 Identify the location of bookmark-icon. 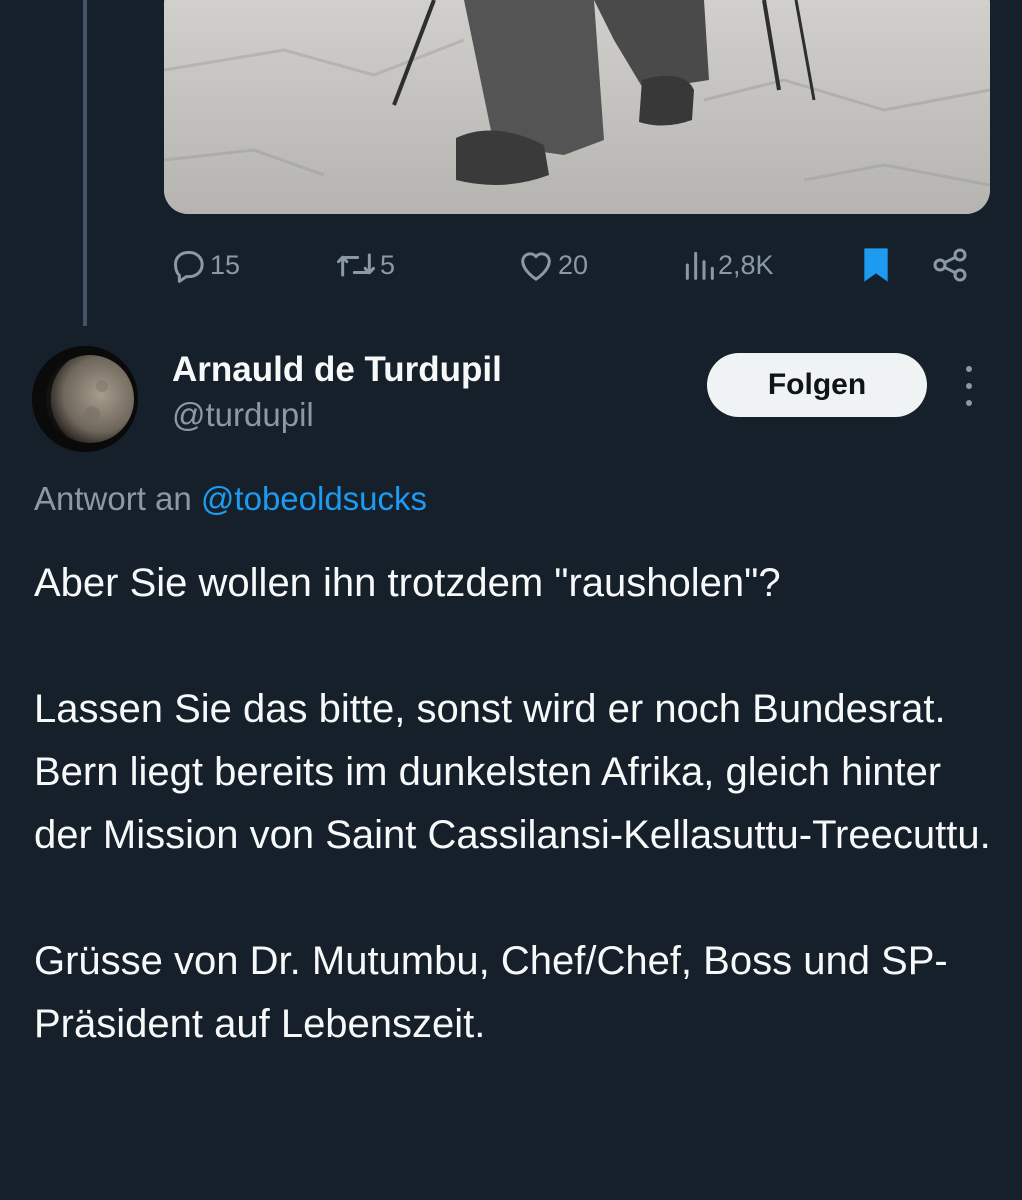
(876, 265).